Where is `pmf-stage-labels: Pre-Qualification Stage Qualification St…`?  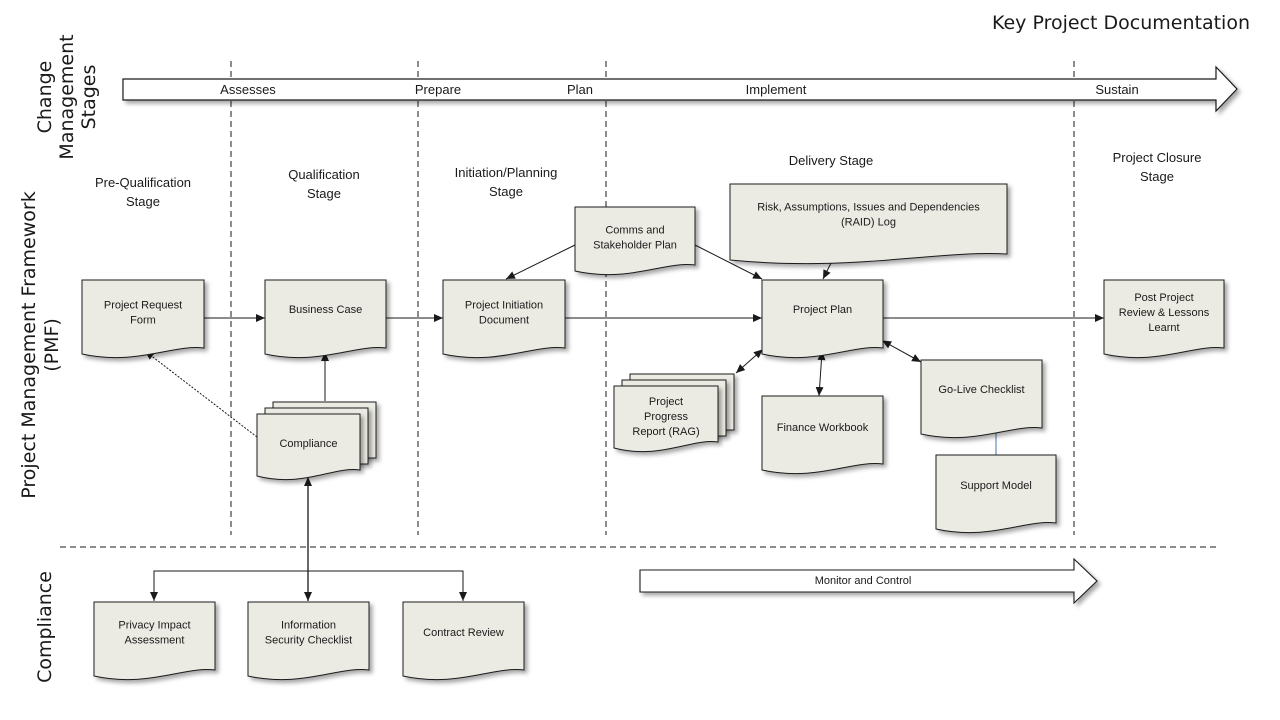
pmf-stage-labels: Pre-Qualification Stage Qualification St… is located at coordinates (648, 179).